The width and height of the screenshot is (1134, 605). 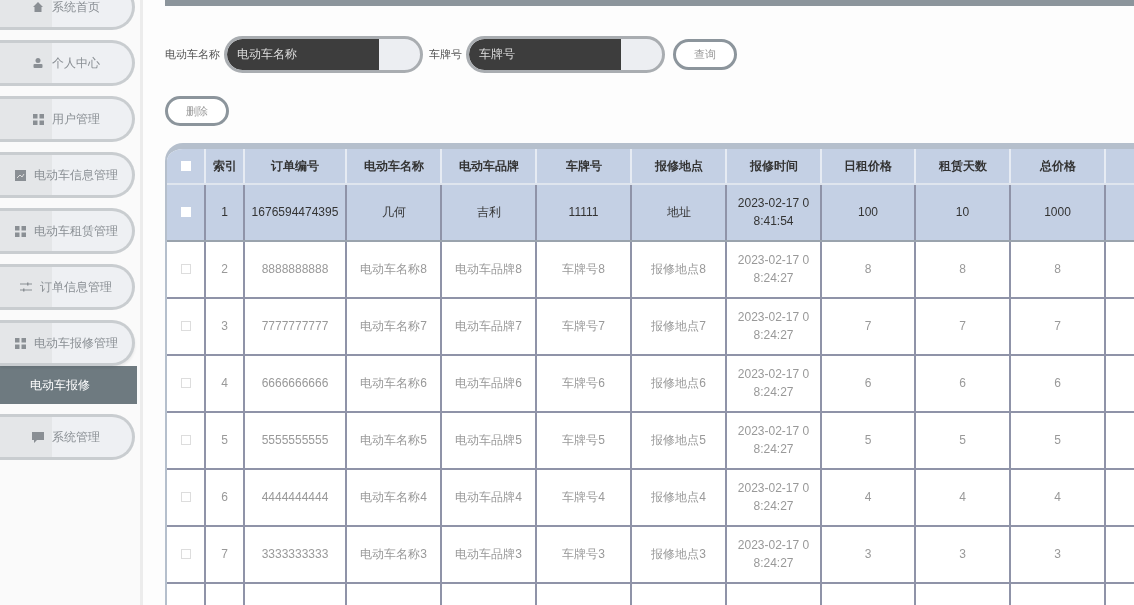 What do you see at coordinates (565, 54) in the screenshot?
I see `search-field: 车牌号` at bounding box center [565, 54].